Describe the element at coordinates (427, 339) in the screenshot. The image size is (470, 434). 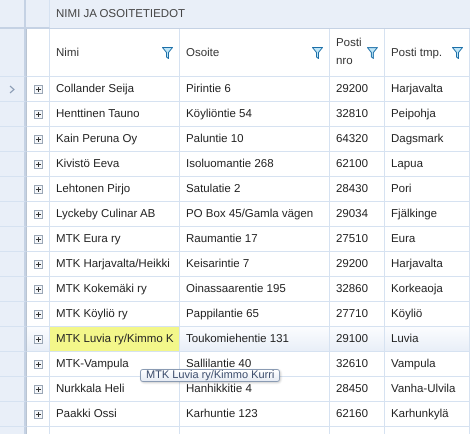
I see `table-cell: Luvia` at that location.